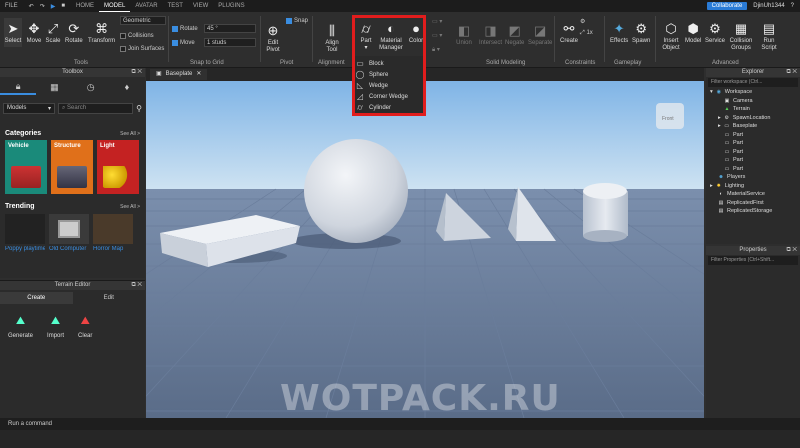  What do you see at coordinates (91, 87) in the screenshot?
I see `tab-recent: ◷` at bounding box center [91, 87].